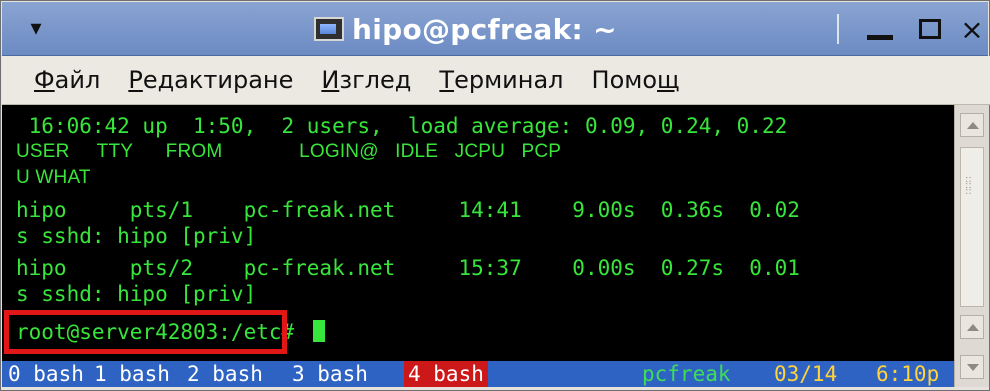 The height and width of the screenshot is (391, 990). What do you see at coordinates (366, 80) in the screenshot?
I see `menu-view: Изглед` at bounding box center [366, 80].